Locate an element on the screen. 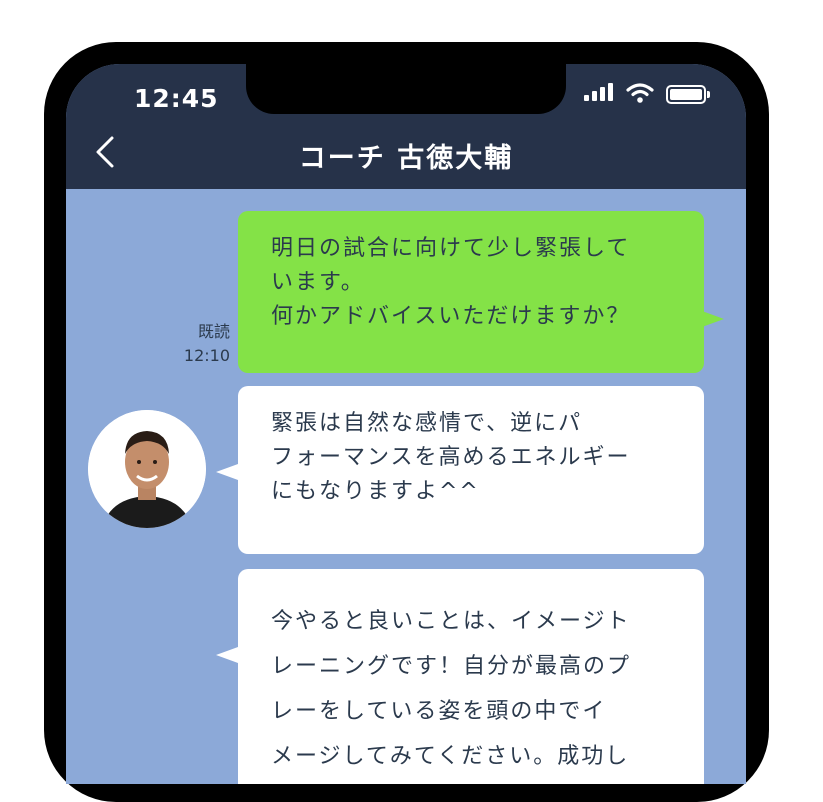 This screenshot has width=823, height=802. status-time: 12:45 is located at coordinates (176, 98).